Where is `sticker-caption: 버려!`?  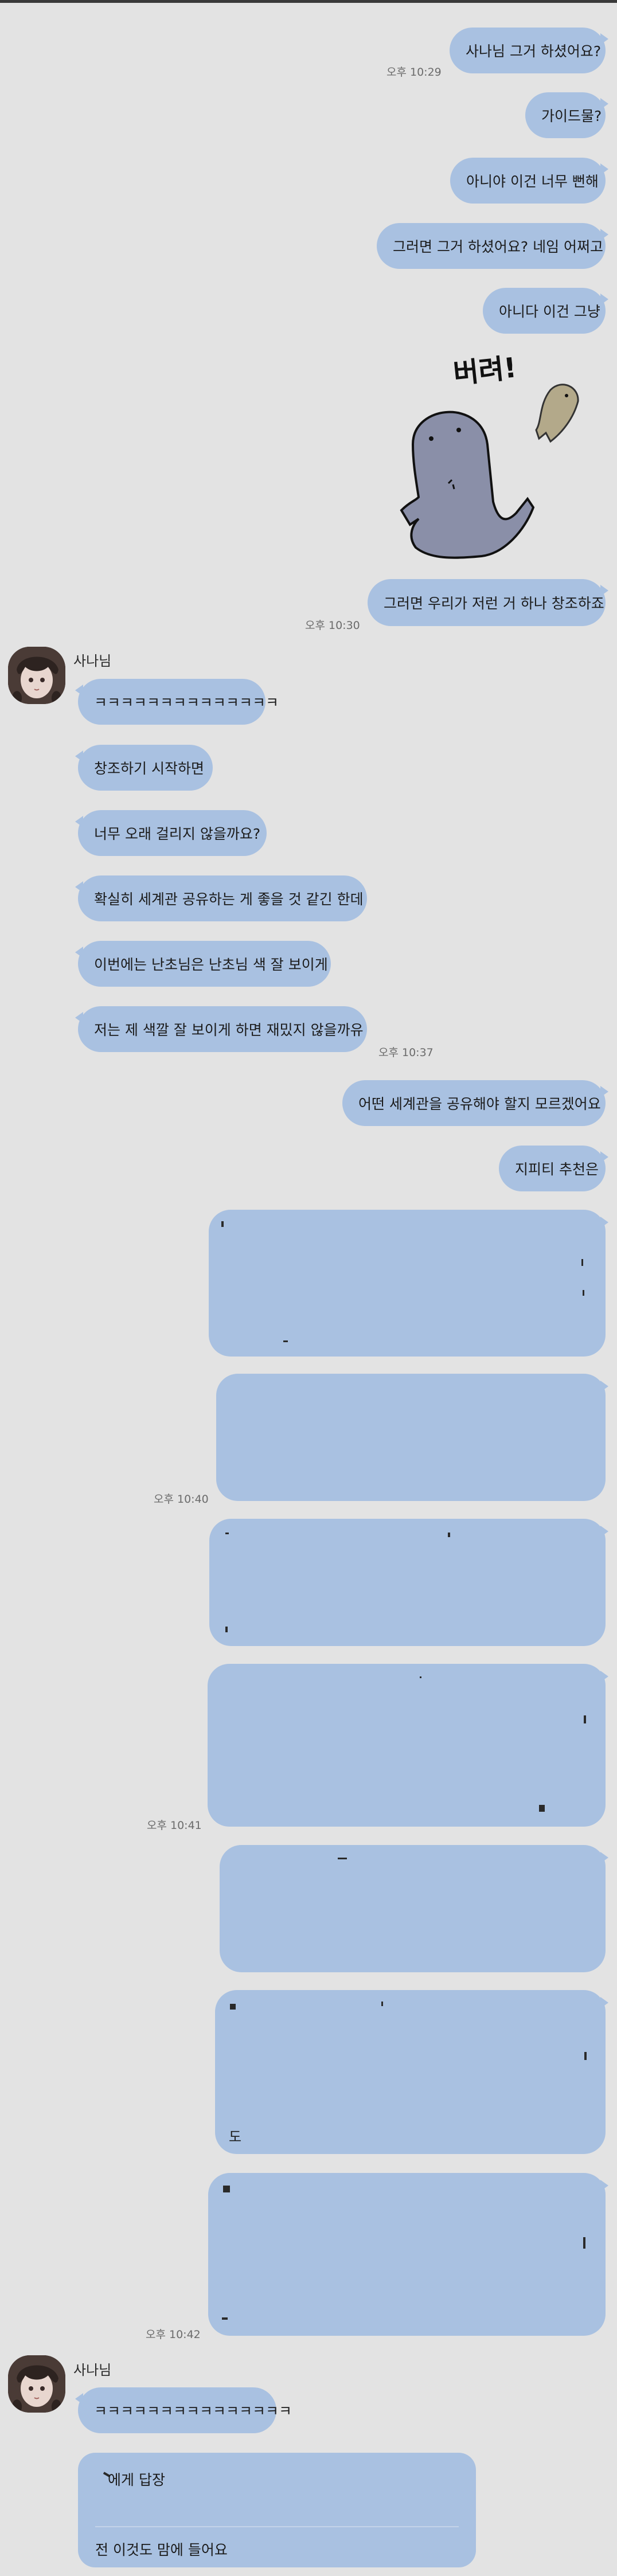 sticker-caption: 버려! is located at coordinates (485, 370).